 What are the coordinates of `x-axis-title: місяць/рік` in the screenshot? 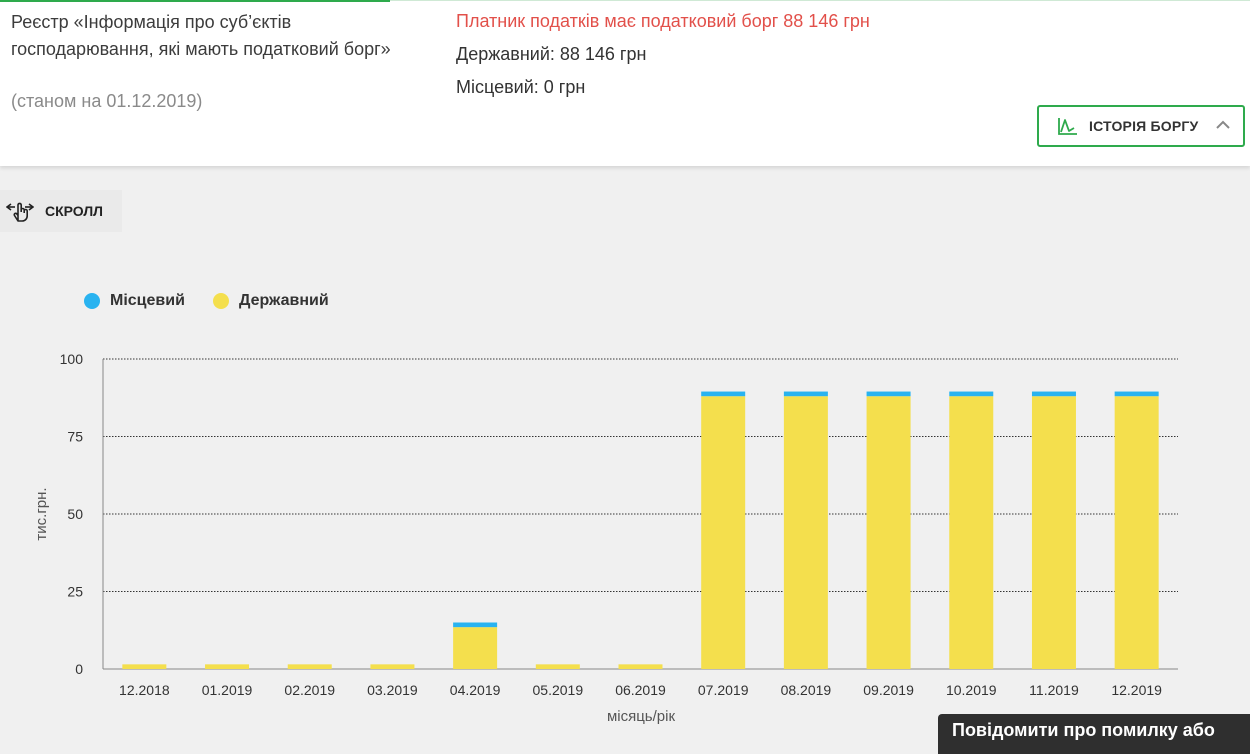 It's located at (641, 716).